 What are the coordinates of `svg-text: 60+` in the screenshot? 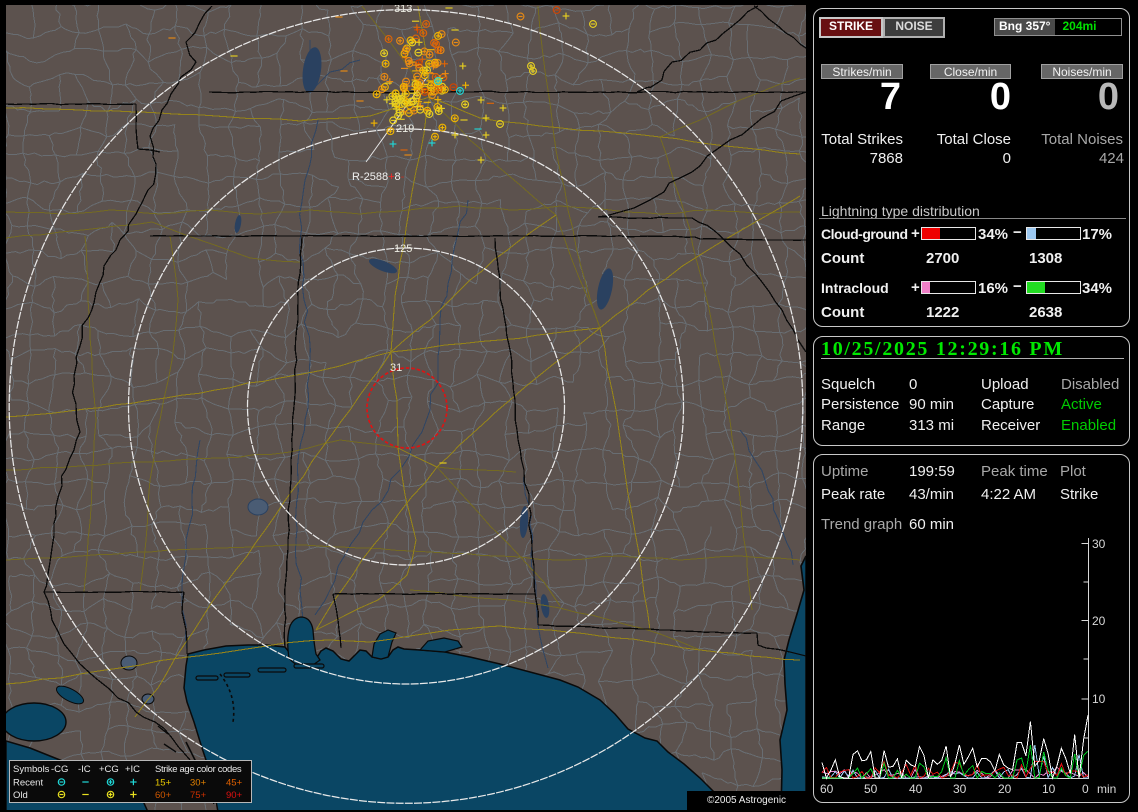 It's located at (163, 795).